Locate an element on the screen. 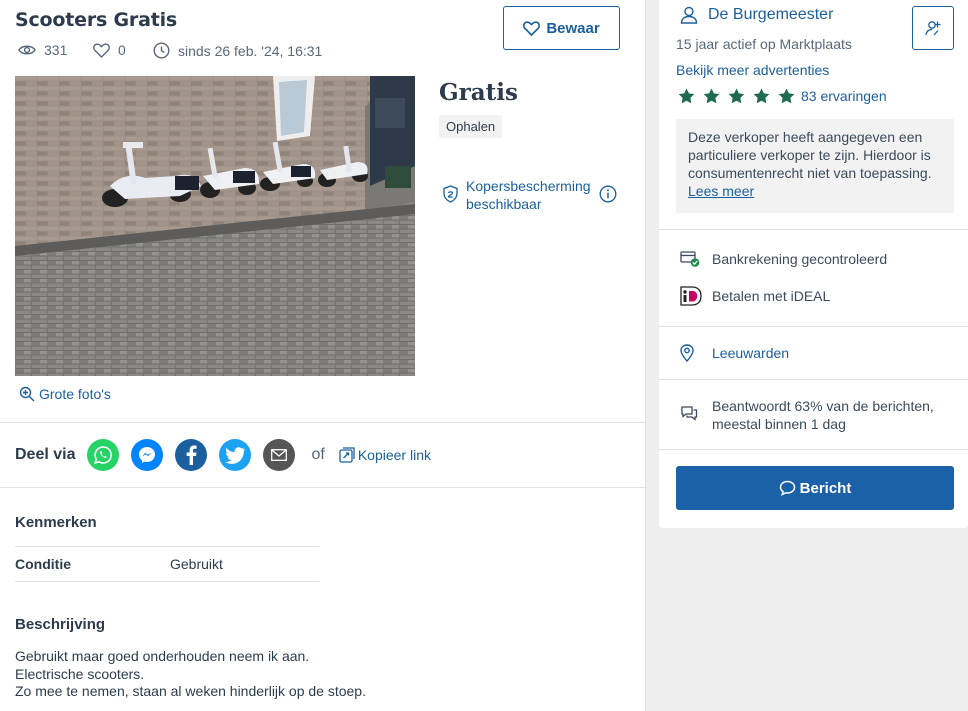 This screenshot has height=711, width=968. copy-link-button: Kopieer link is located at coordinates (385, 455).